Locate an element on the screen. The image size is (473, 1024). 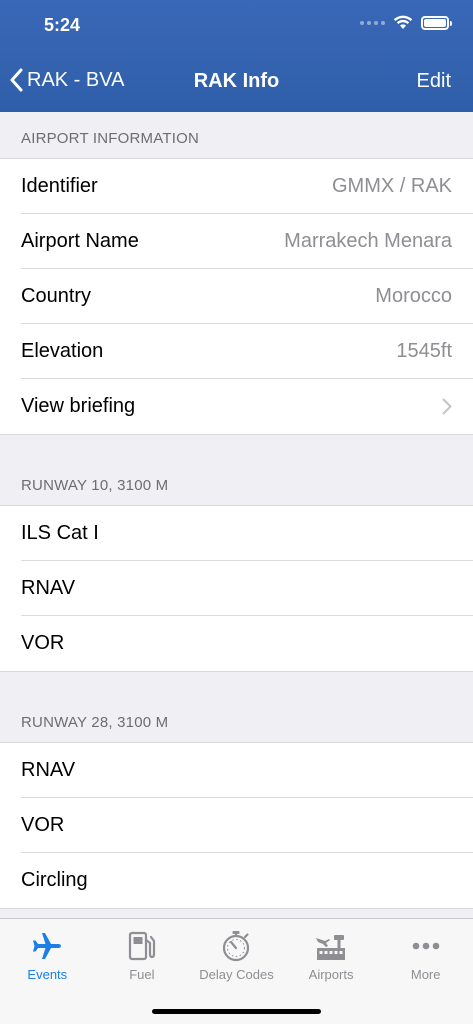
more-dots-icon is located at coordinates (425, 946).